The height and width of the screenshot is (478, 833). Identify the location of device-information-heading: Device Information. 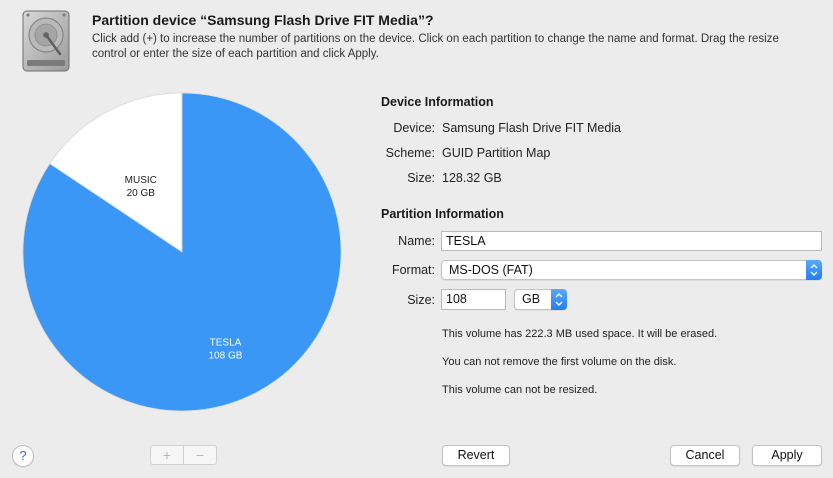
(437, 102).